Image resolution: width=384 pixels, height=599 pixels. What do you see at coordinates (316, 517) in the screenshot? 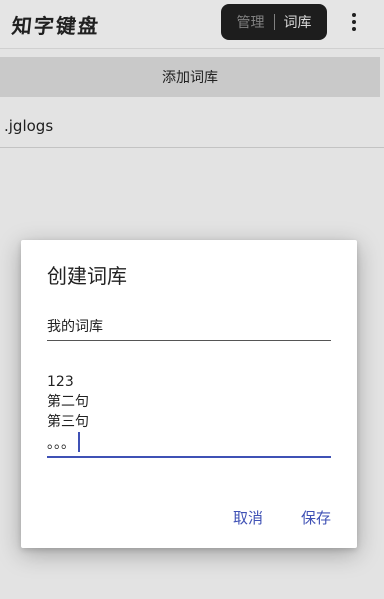
I see `save-button: 保存` at bounding box center [316, 517].